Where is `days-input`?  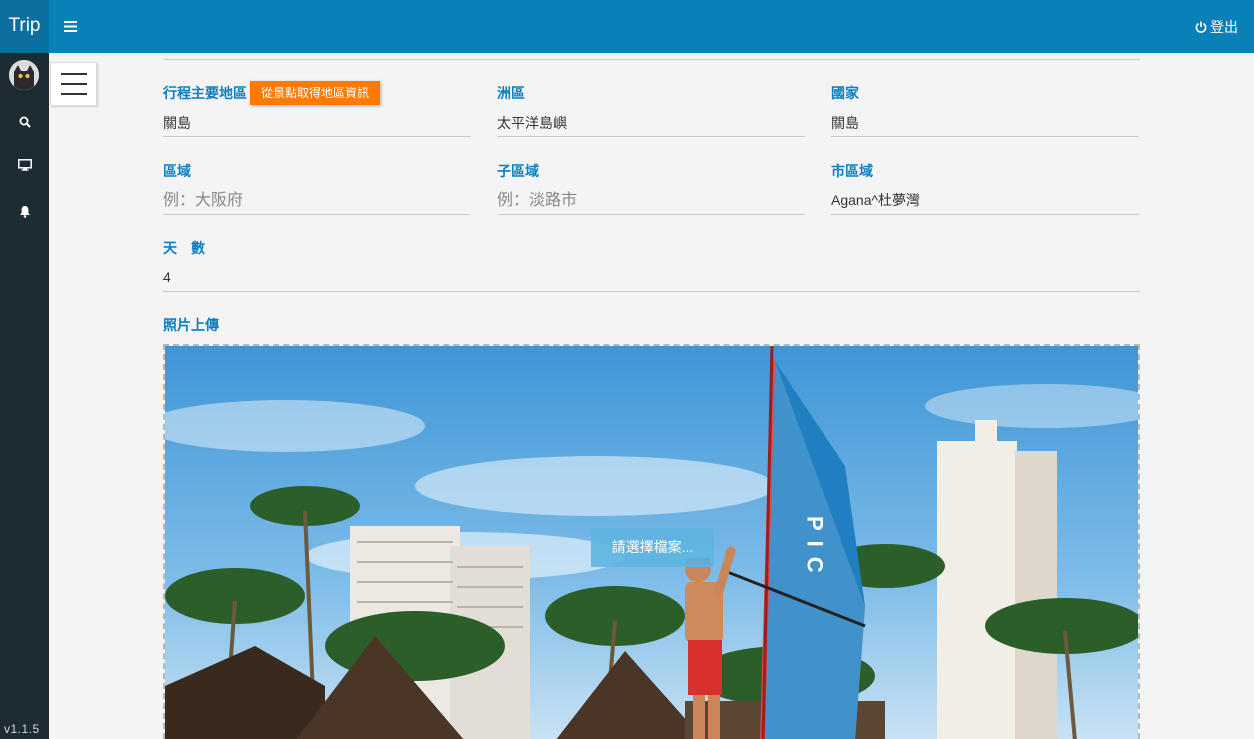
days-input is located at coordinates (651, 277).